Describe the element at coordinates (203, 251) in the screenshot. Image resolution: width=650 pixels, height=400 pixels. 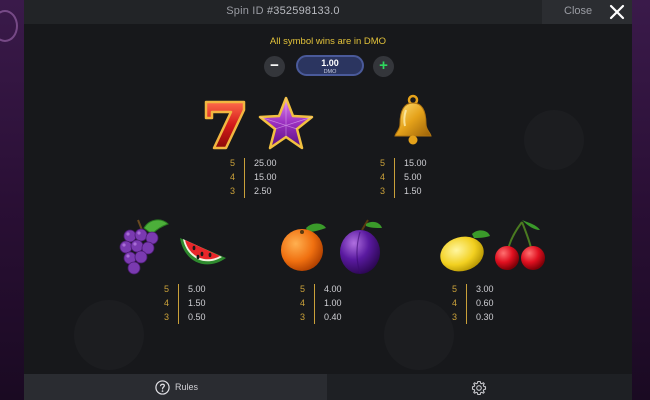
I see `watermelon-icon` at that location.